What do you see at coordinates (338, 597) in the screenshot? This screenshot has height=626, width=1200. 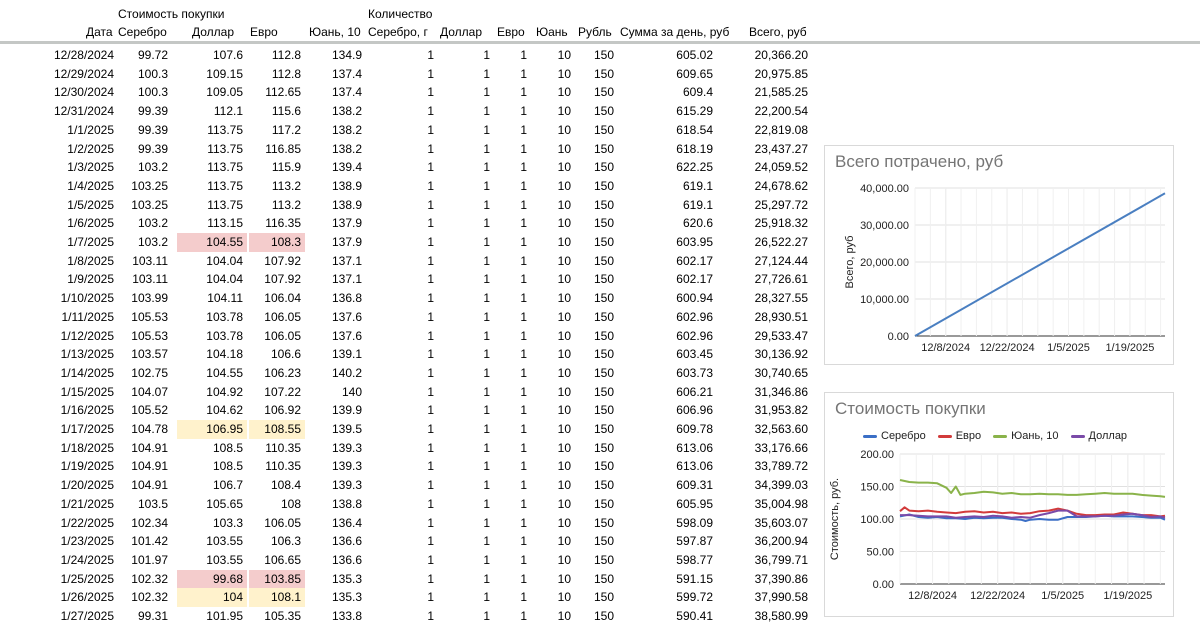 I see `table-cell: 135.3` at bounding box center [338, 597].